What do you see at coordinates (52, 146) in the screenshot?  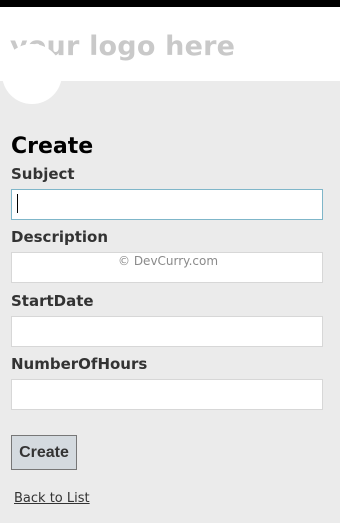 I see `page-title: Create` at bounding box center [52, 146].